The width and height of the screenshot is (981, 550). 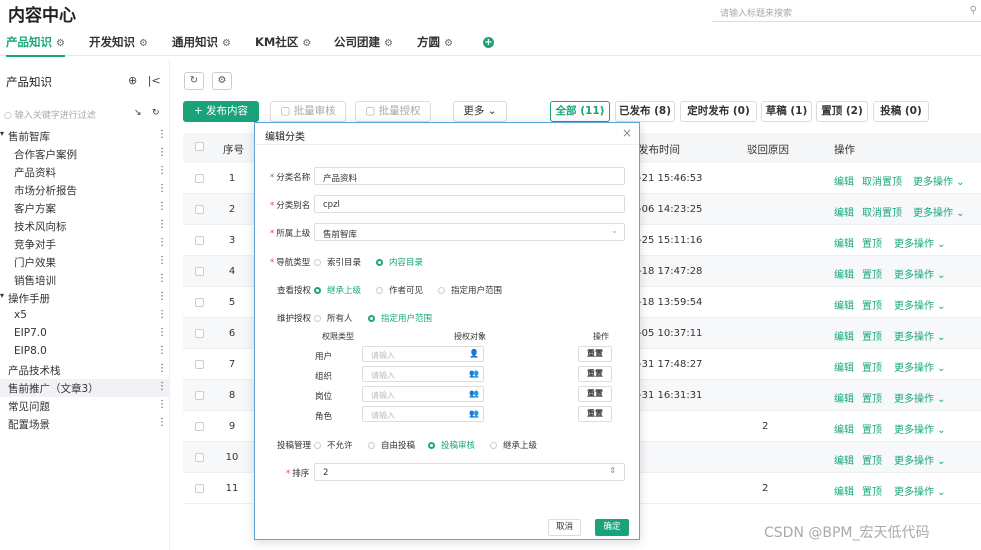 I want to click on refresh-button: ↻, so click(x=194, y=81).